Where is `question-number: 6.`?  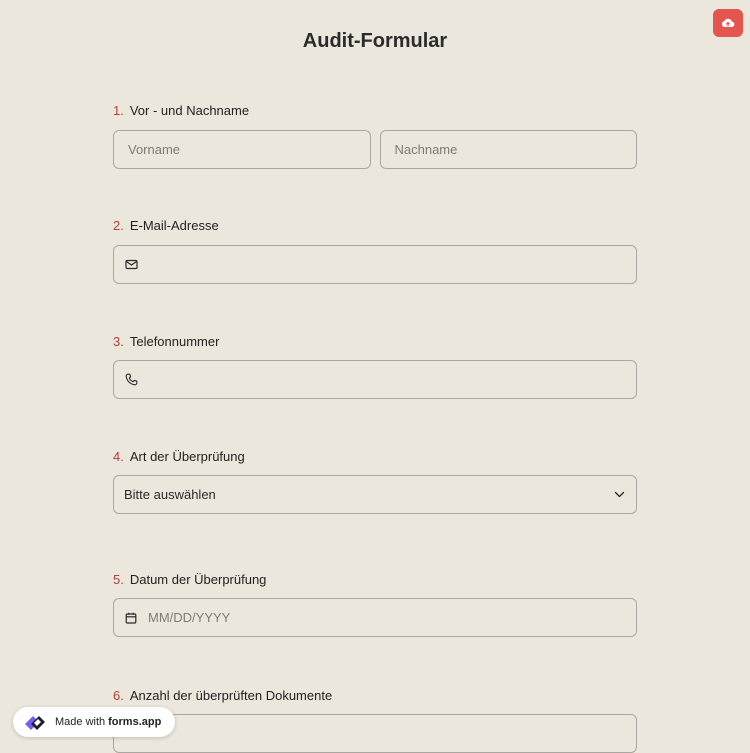
question-number: 6. is located at coordinates (118, 695).